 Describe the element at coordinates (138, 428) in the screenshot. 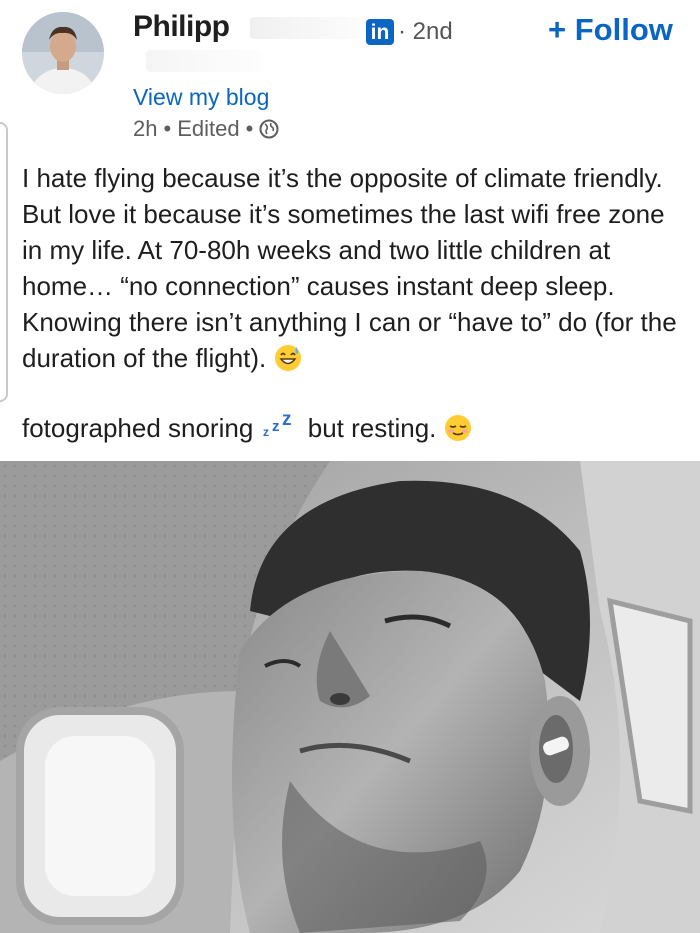

I see `post-paragraph-2-start: fotographed snoring` at that location.